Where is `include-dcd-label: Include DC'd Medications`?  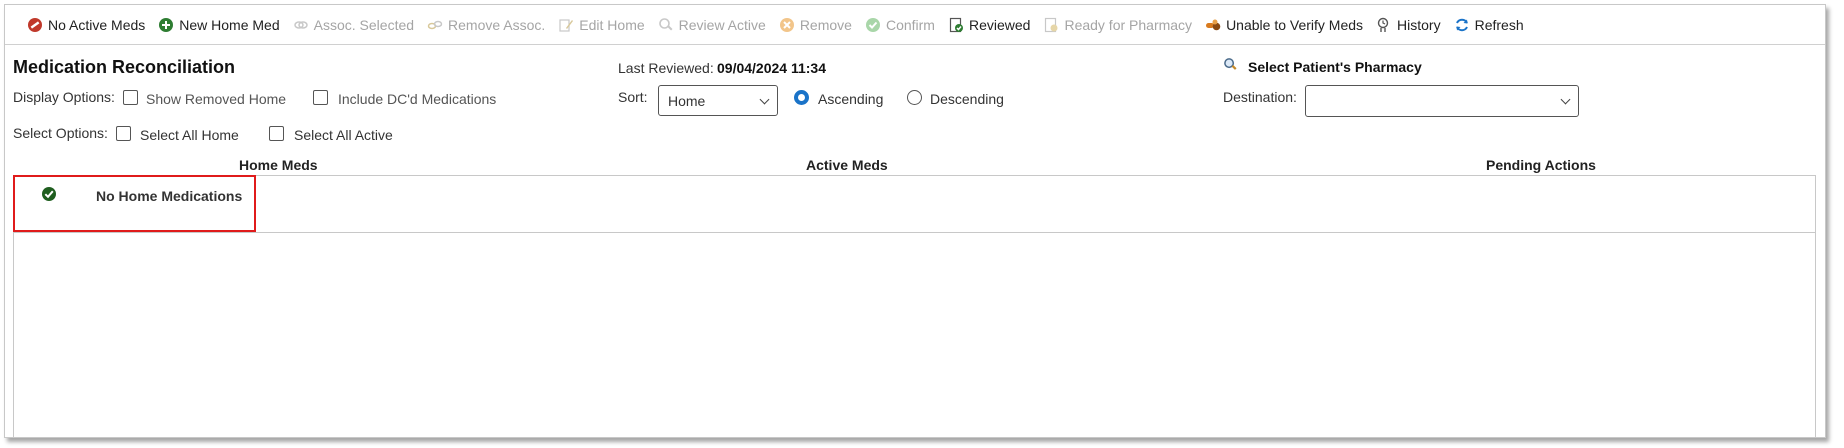
include-dcd-label: Include DC'd Medications is located at coordinates (417, 99).